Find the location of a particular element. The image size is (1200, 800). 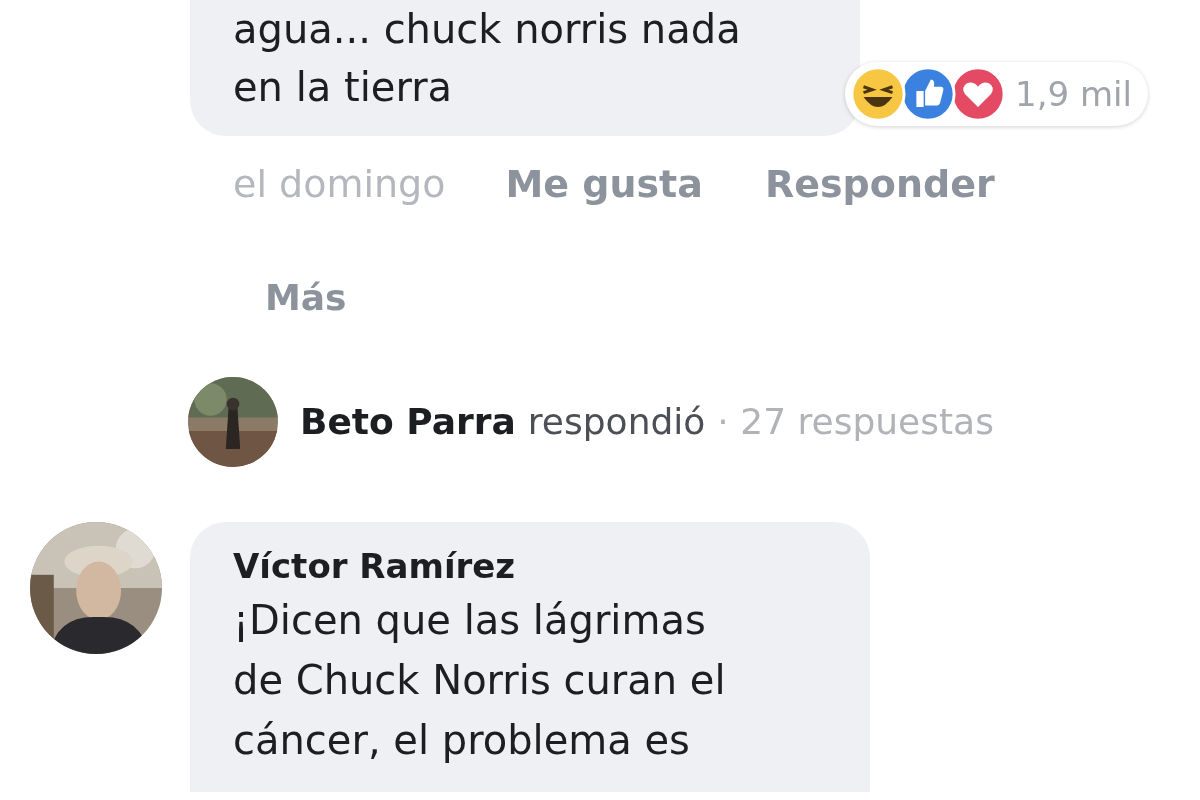

comment-text: ¡Dicen que las lágrimas de Chuck Norris curan el cáncer, el problema es is located at coordinates (480, 680).